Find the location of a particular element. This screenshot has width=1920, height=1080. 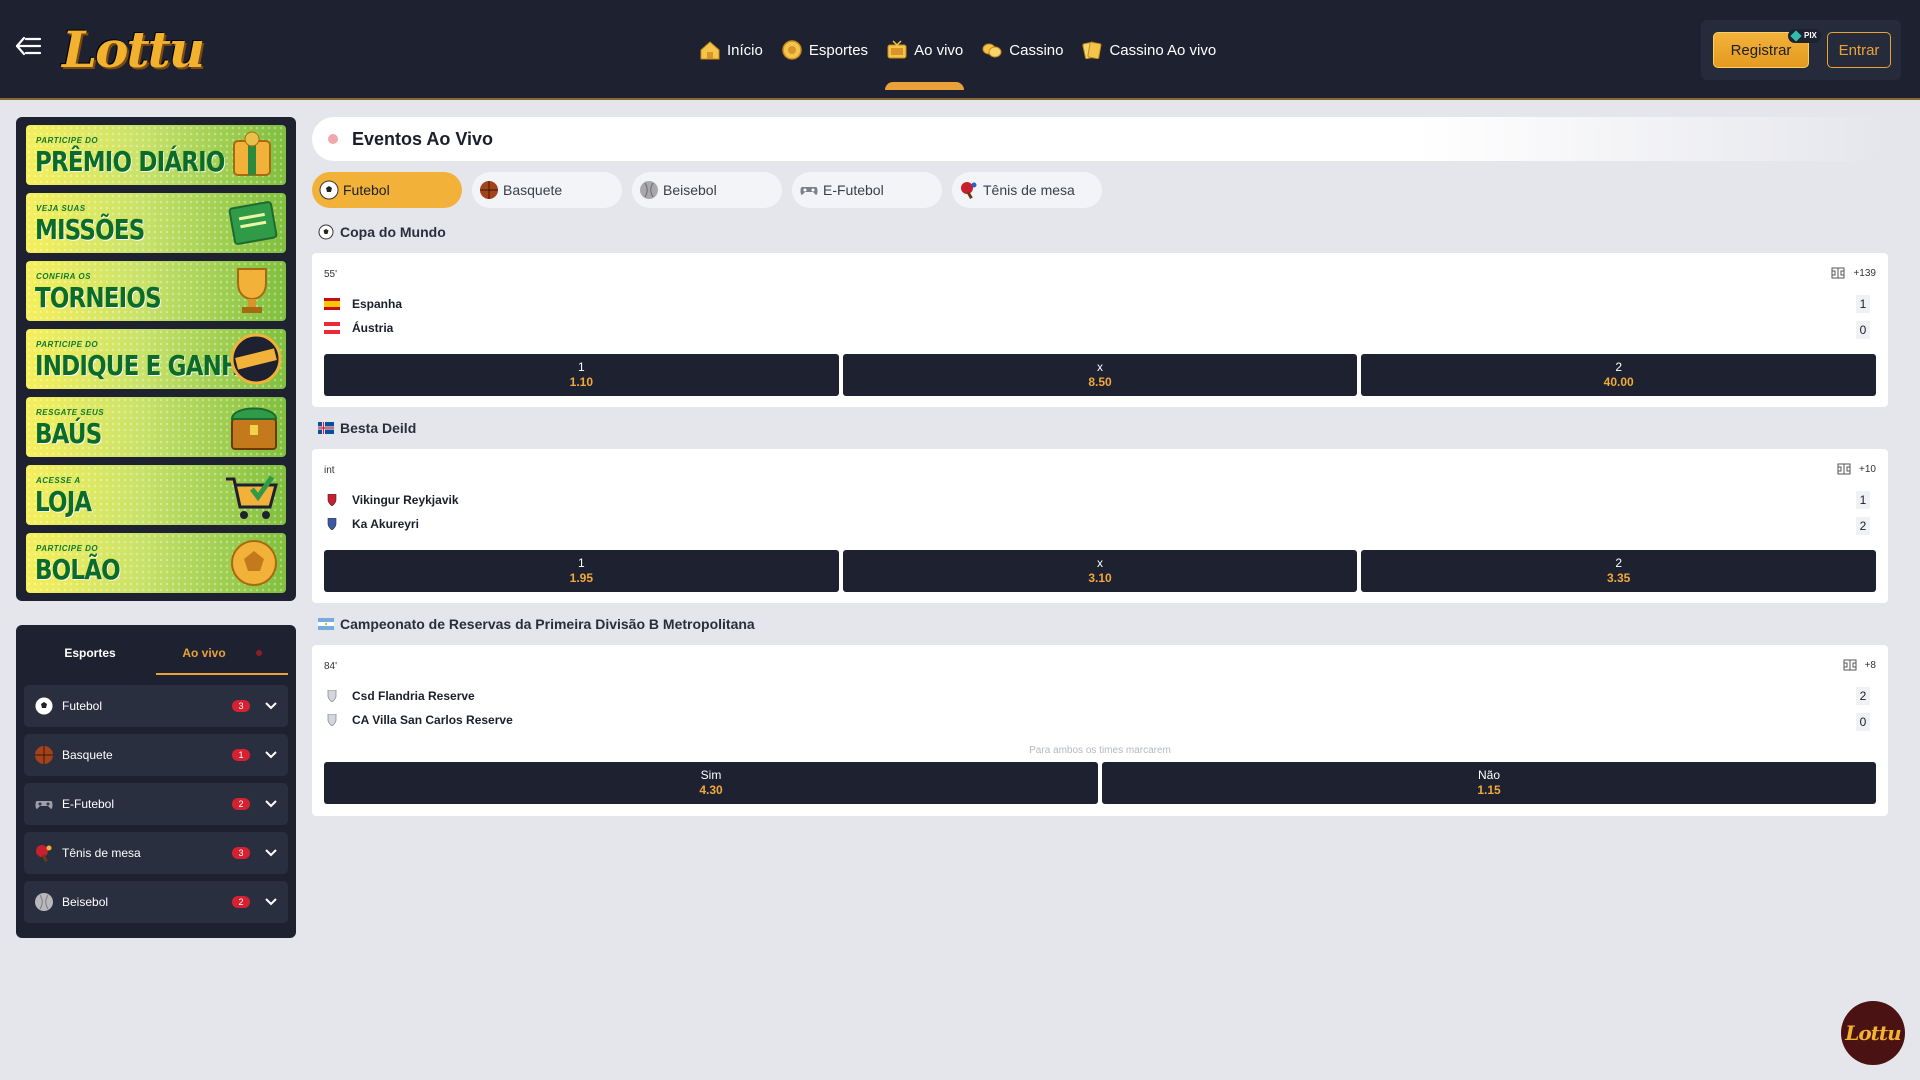

coins-icon is located at coordinates (992, 50).